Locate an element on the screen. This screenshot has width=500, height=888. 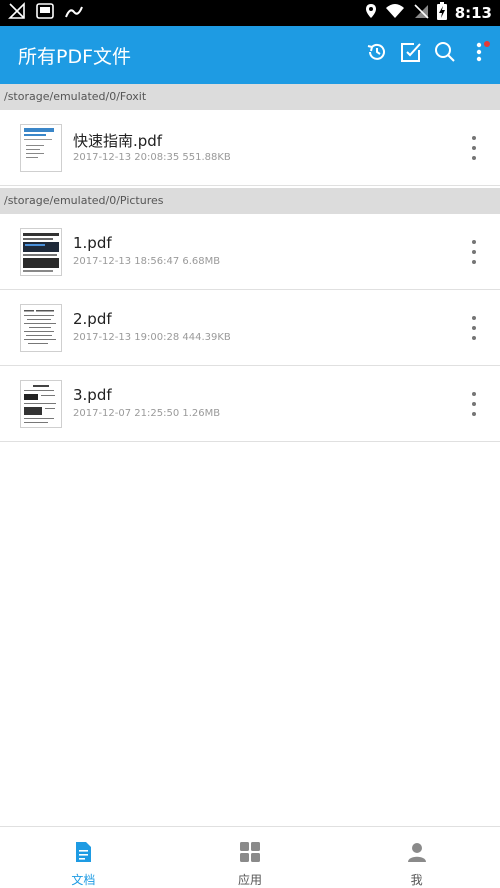
file-item: 快速指南.pdf 2017-12-13 20:08:35 551.88KB is located at coordinates (250, 148).